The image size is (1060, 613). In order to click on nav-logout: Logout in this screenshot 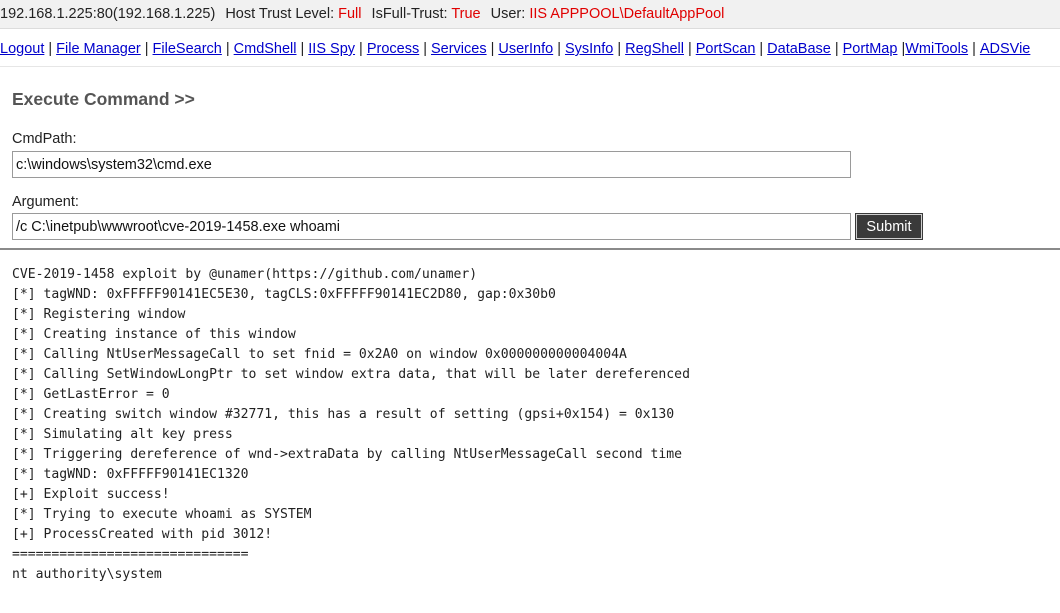, I will do `click(22, 49)`.